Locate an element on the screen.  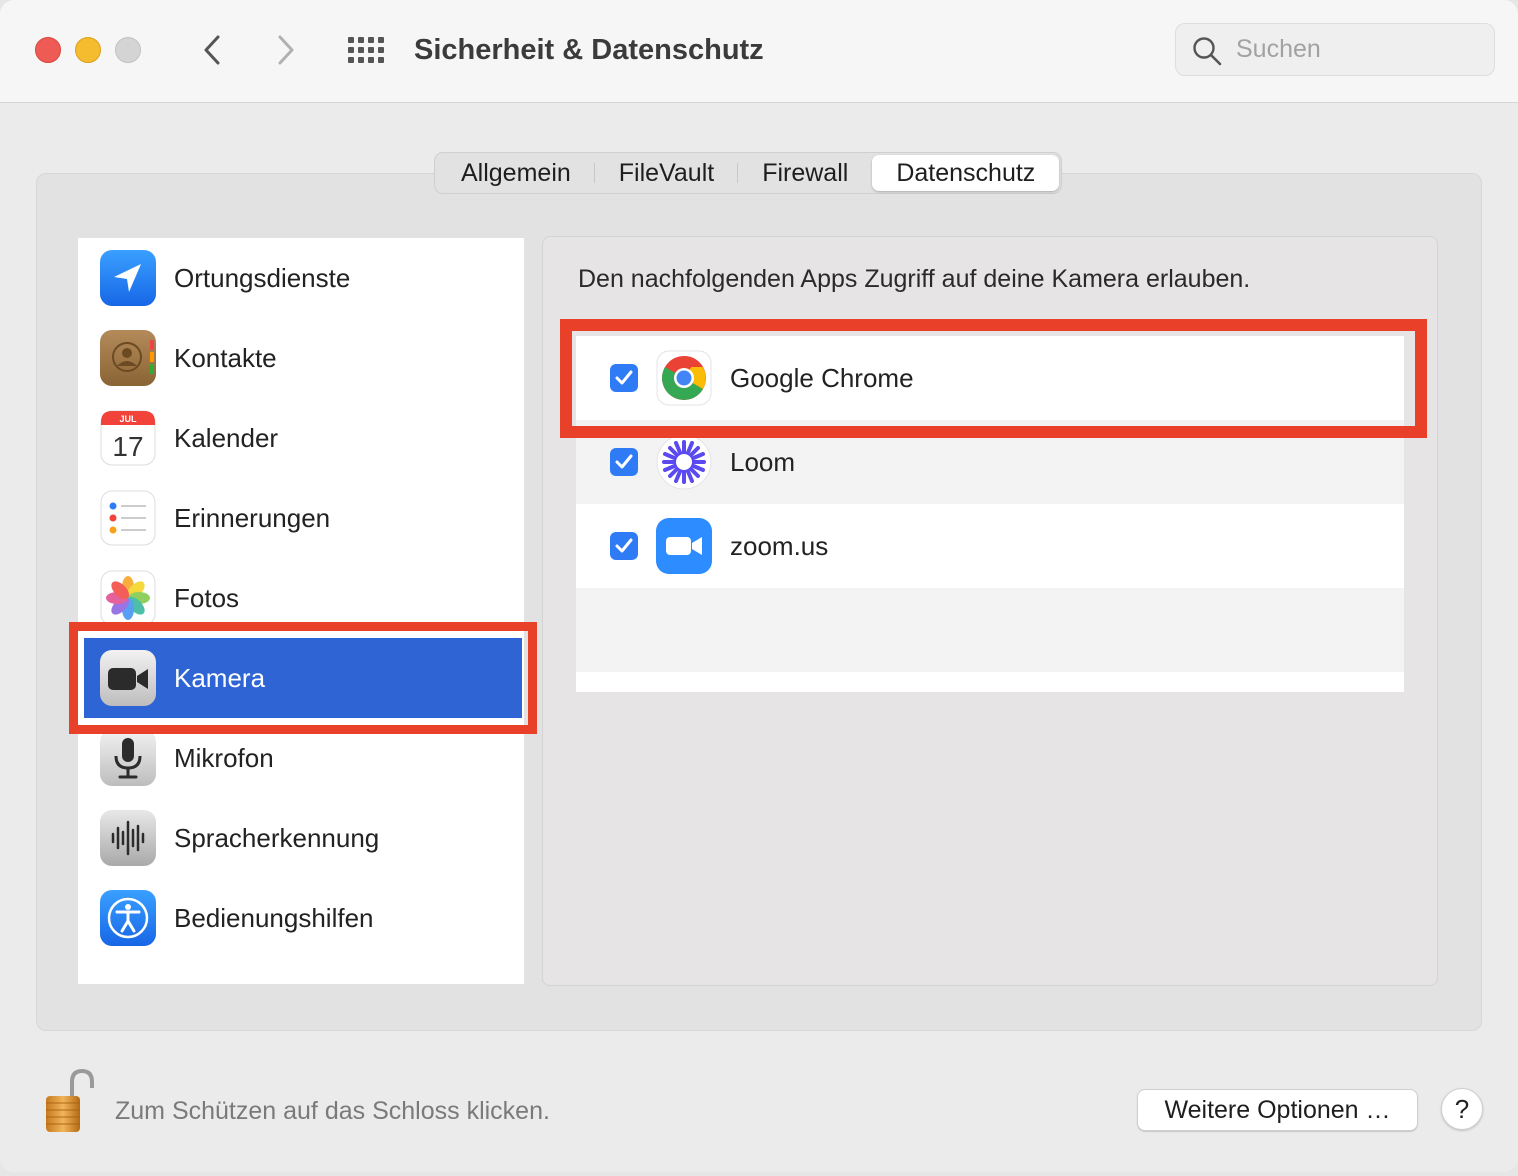
accessibility-icon is located at coordinates (128, 918).